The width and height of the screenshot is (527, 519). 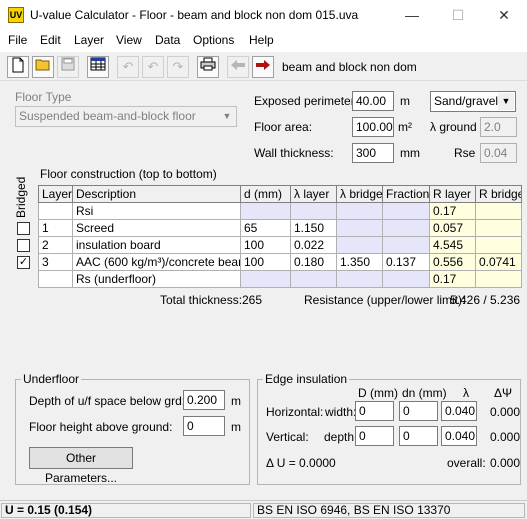 What do you see at coordinates (265, 211) in the screenshot?
I see `cell-d` at bounding box center [265, 211].